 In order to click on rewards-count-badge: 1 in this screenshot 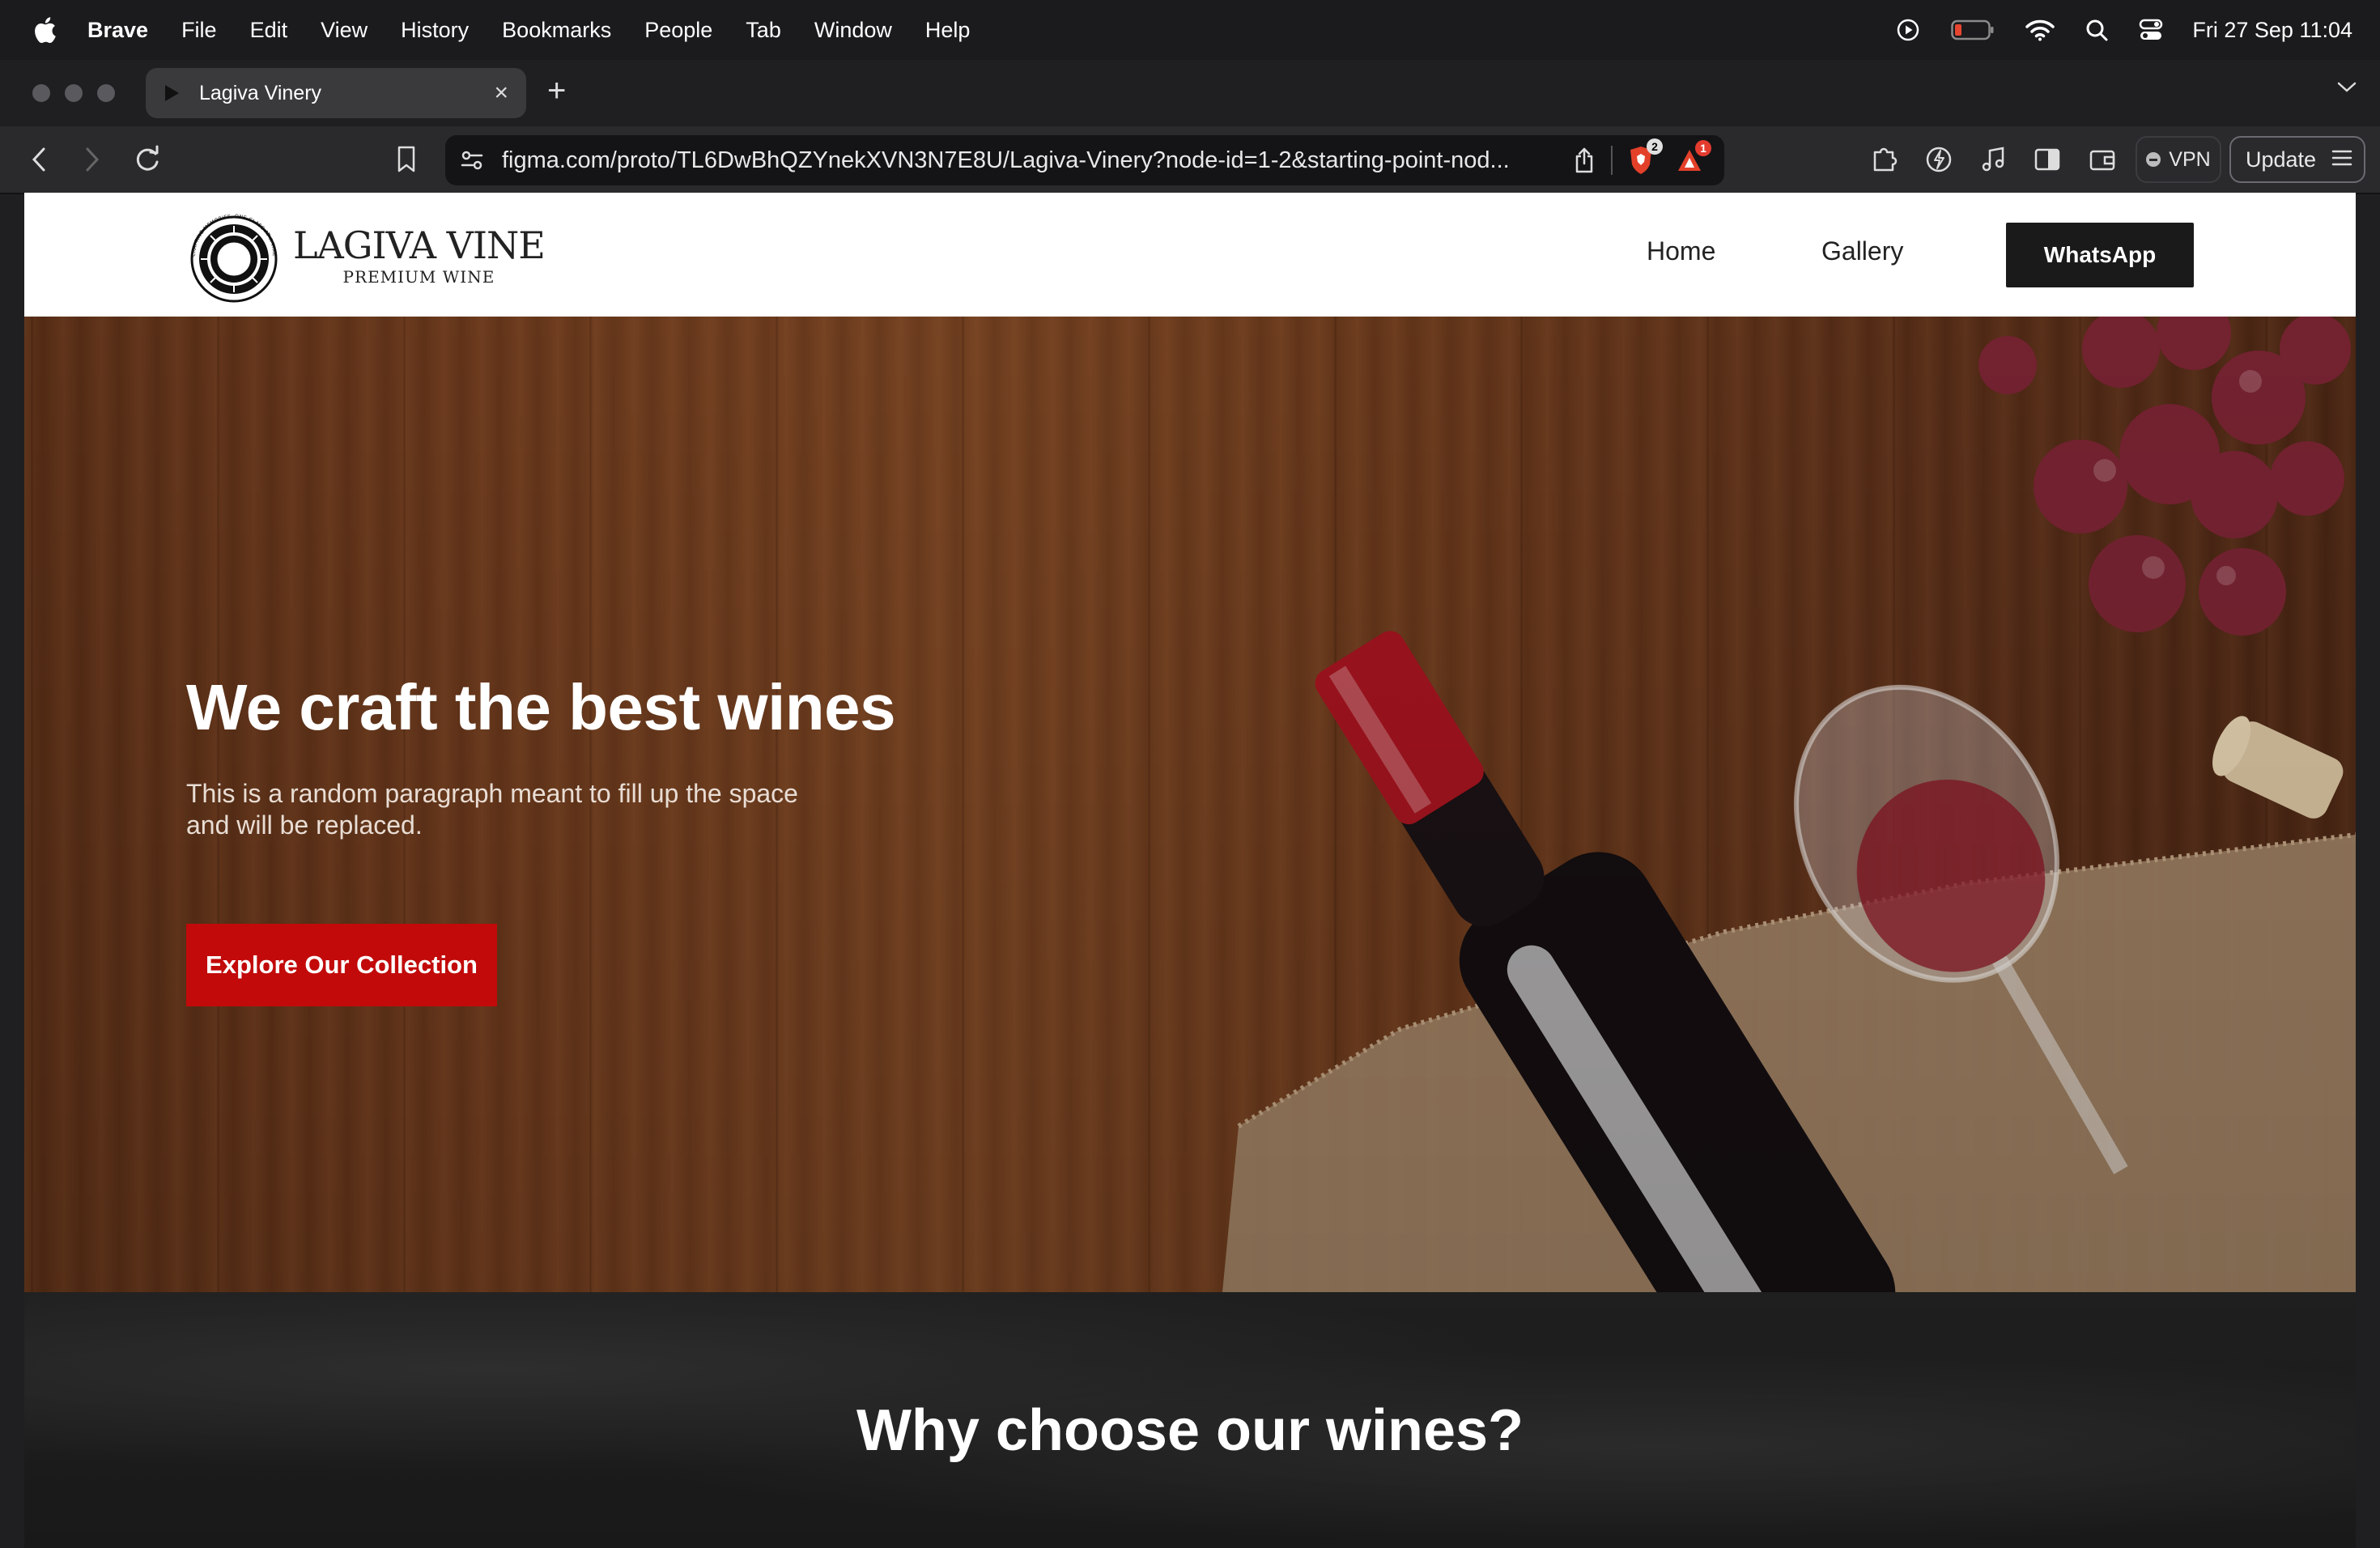, I will do `click(1703, 148)`.